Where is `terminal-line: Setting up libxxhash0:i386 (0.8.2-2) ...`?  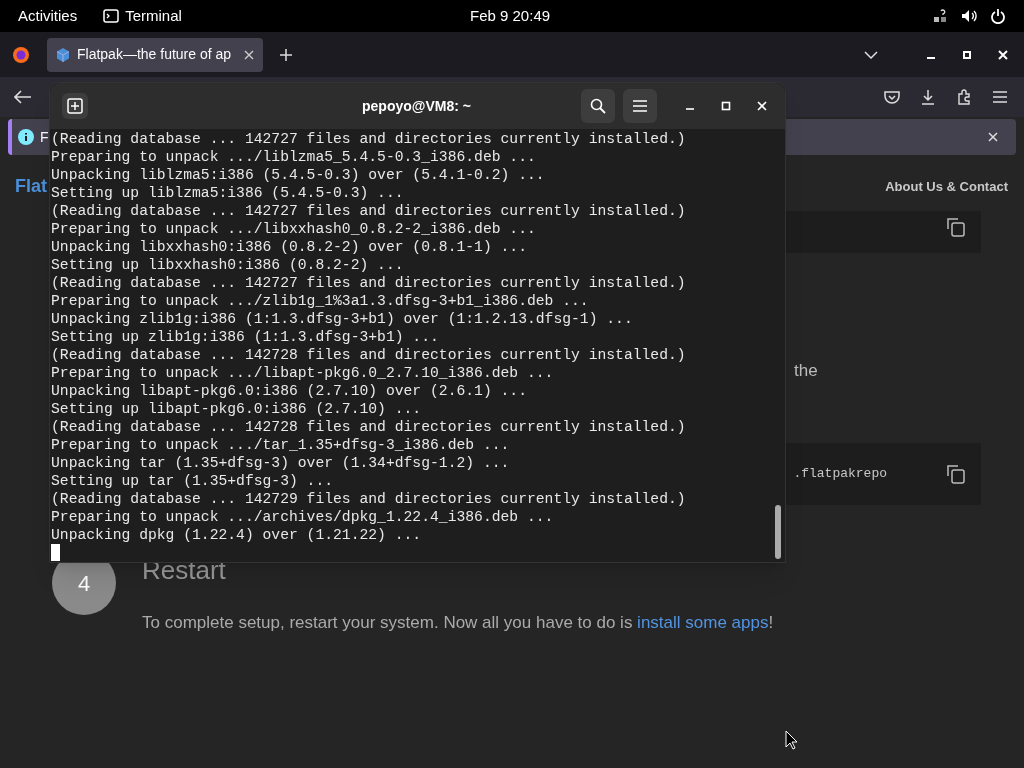 terminal-line: Setting up libxxhash0:i386 (0.8.2-2) ... is located at coordinates (227, 265).